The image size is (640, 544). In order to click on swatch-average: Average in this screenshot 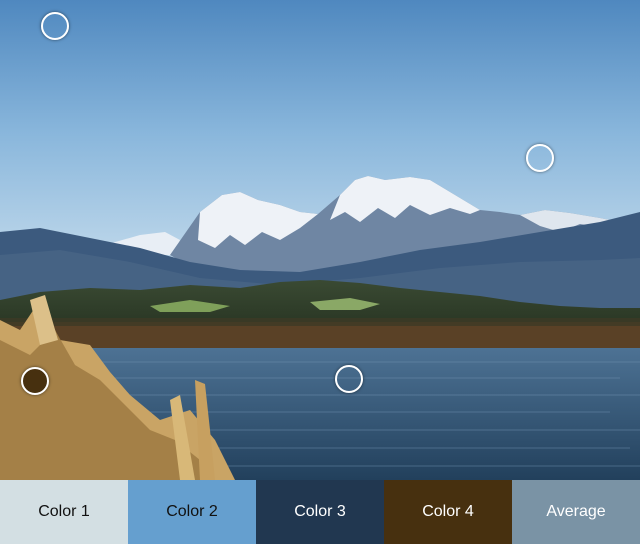, I will do `click(576, 512)`.